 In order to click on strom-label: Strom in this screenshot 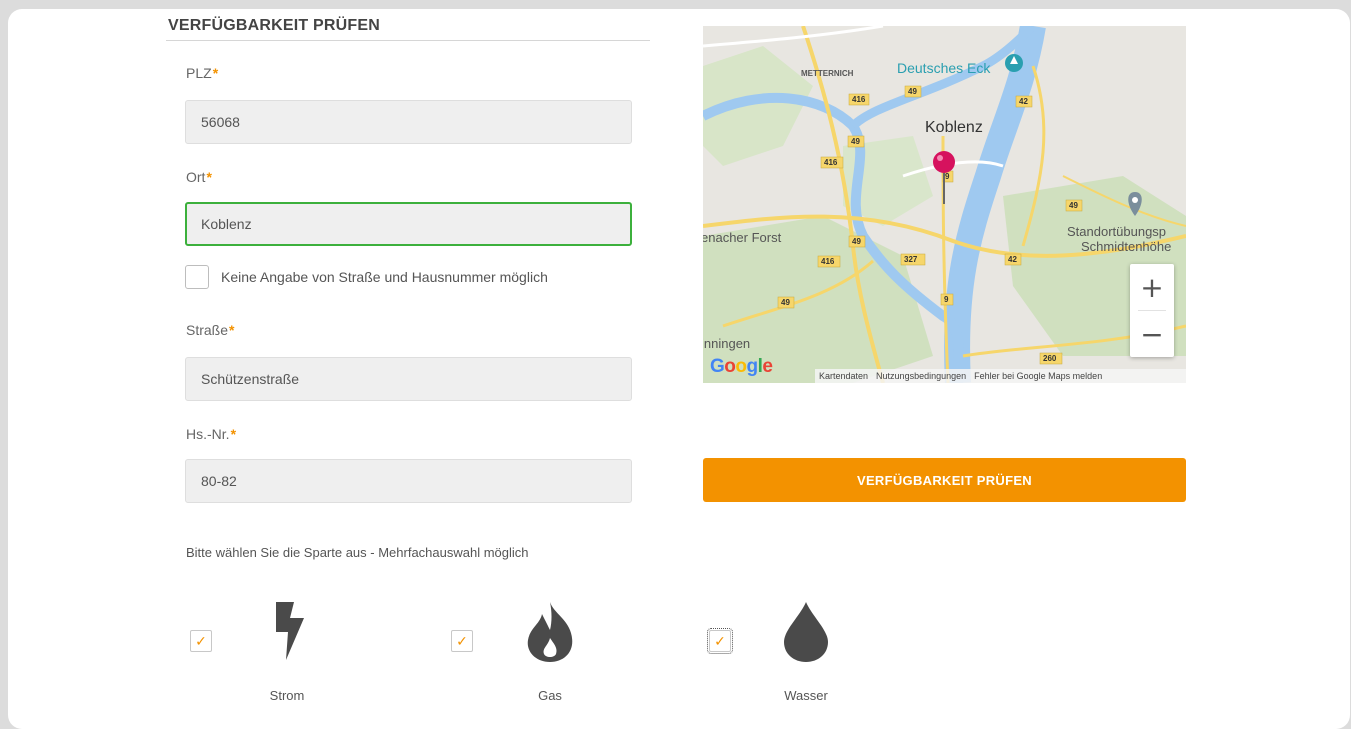, I will do `click(287, 695)`.